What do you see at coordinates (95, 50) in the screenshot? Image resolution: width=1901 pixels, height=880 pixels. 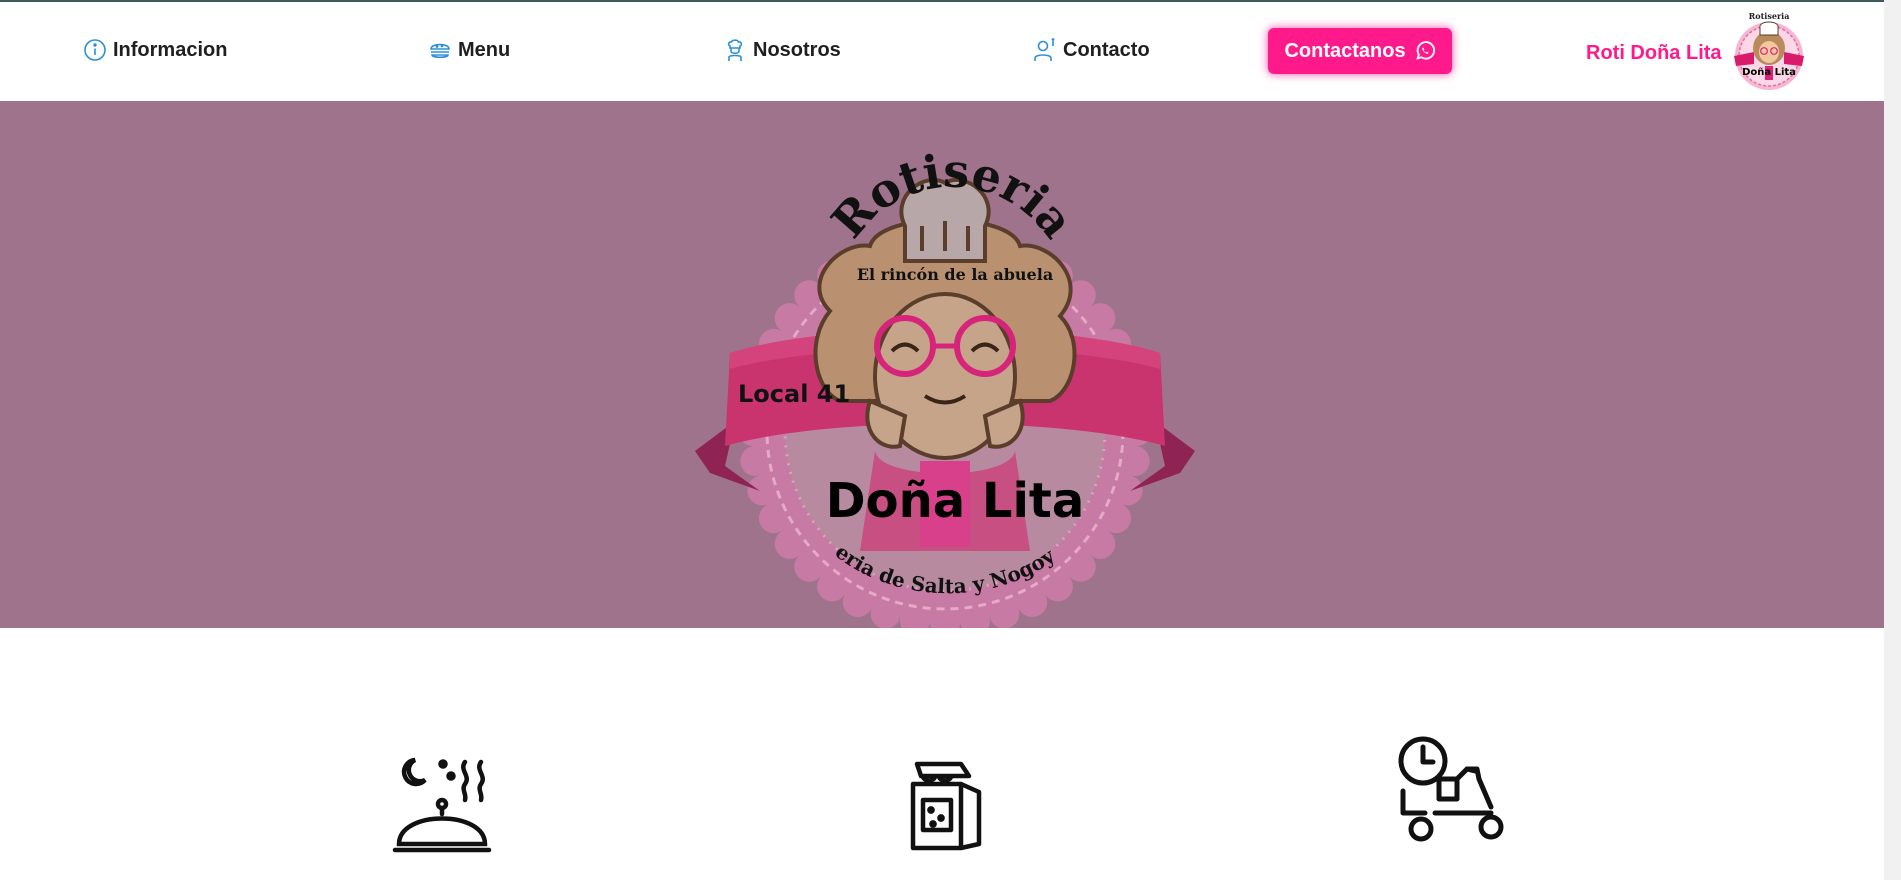 I see `info-icon` at bounding box center [95, 50].